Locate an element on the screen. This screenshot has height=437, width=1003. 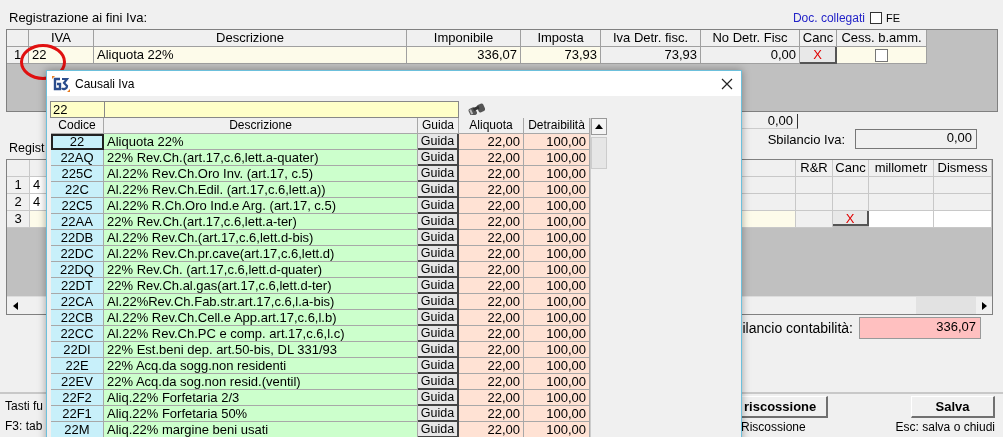
table-cell: 22% Rev.Ch.al.gas(art.17,c.6,lett.d-ter) is located at coordinates (261, 286).